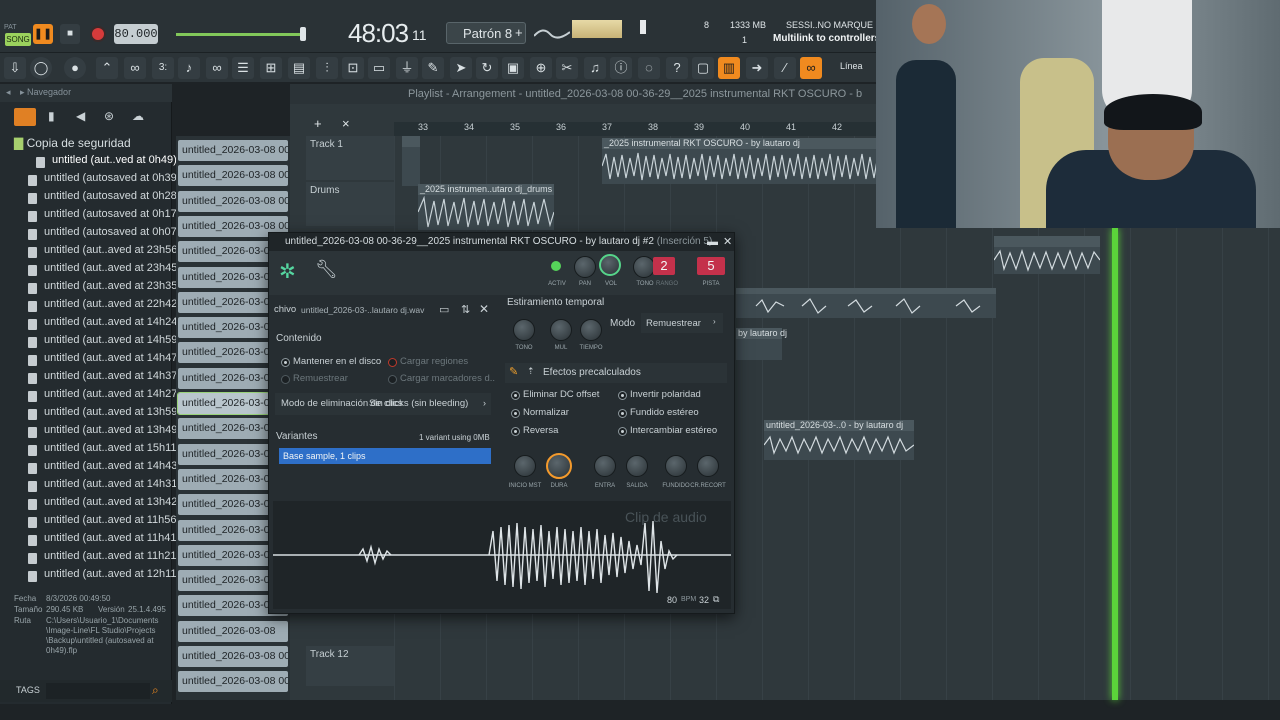 The height and width of the screenshot is (720, 1280). I want to click on arrow-up-icon: ⇡, so click(531, 371).